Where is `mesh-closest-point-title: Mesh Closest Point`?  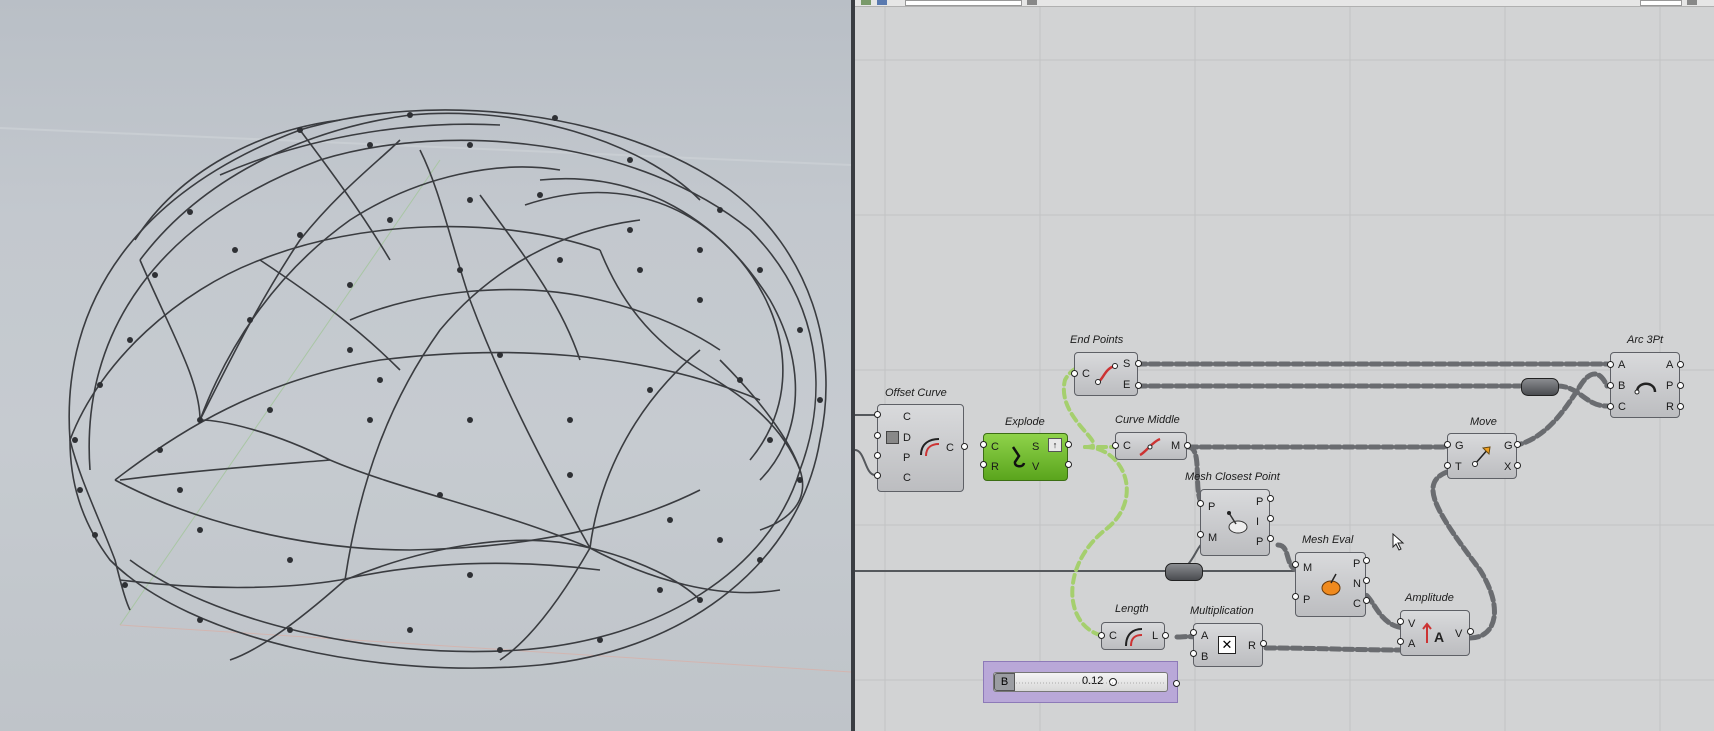 mesh-closest-point-title: Mesh Closest Point is located at coordinates (1232, 477).